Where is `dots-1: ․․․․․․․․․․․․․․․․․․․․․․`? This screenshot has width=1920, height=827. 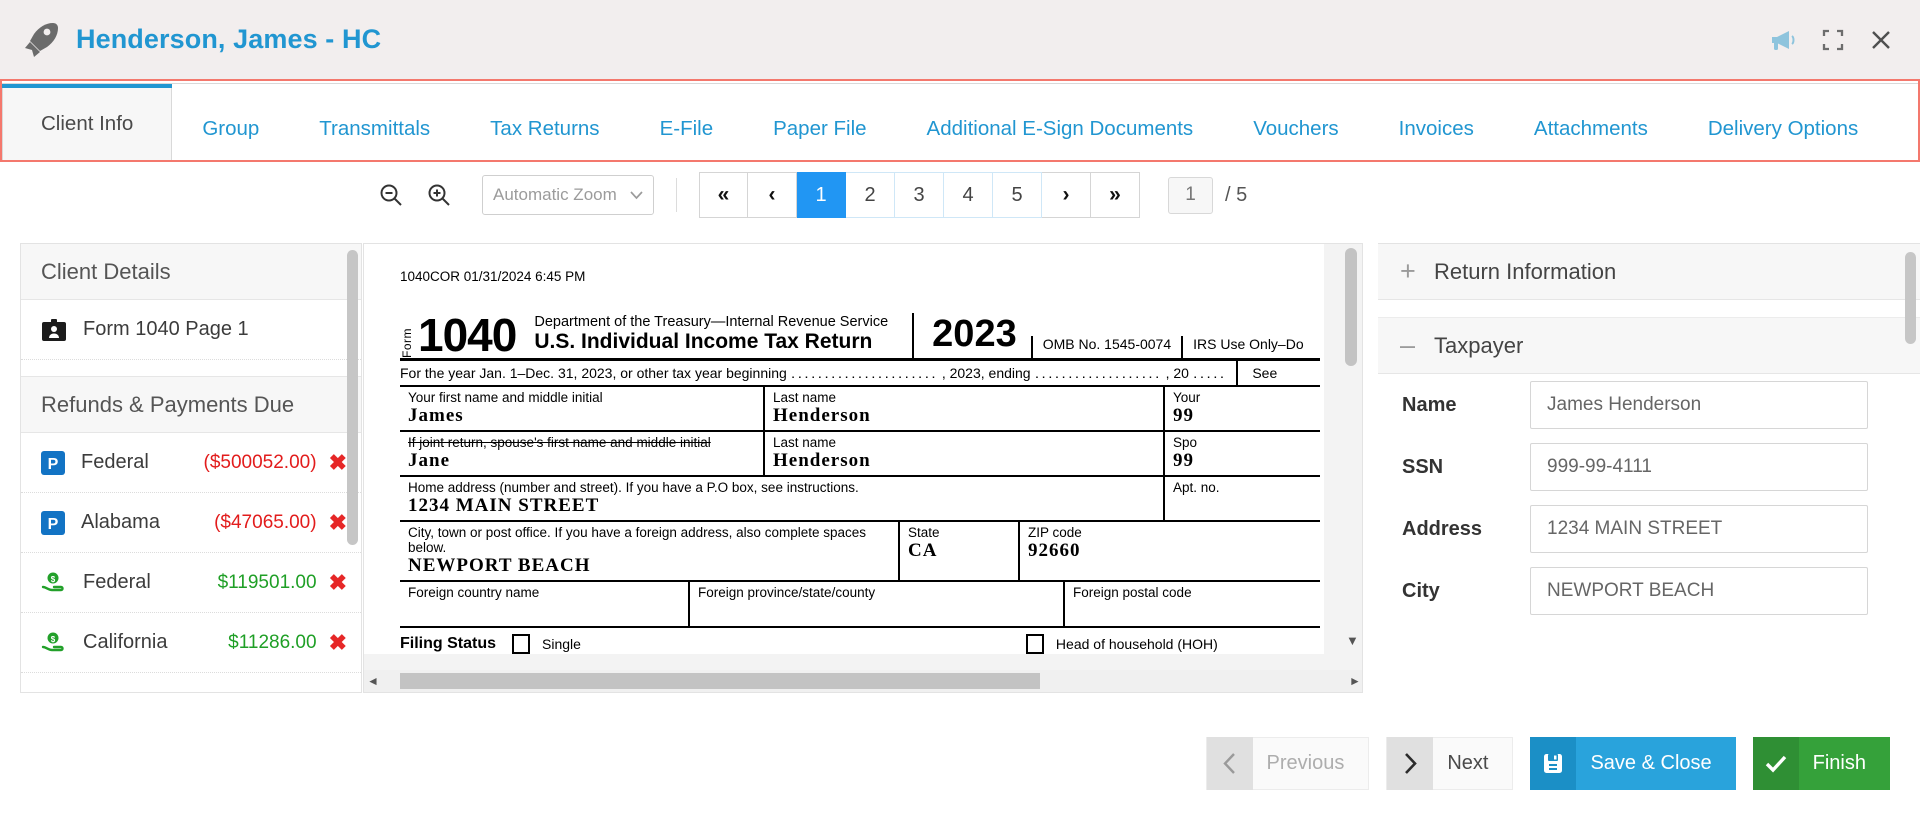 dots-1: ․․․․․․․․․․․․․․․․․․․․․․ is located at coordinates (864, 372).